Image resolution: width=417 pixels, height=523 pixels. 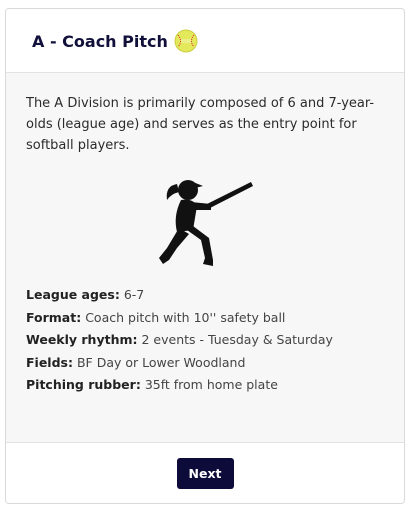 What do you see at coordinates (49, 362) in the screenshot?
I see `detail-label: Fields:` at bounding box center [49, 362].